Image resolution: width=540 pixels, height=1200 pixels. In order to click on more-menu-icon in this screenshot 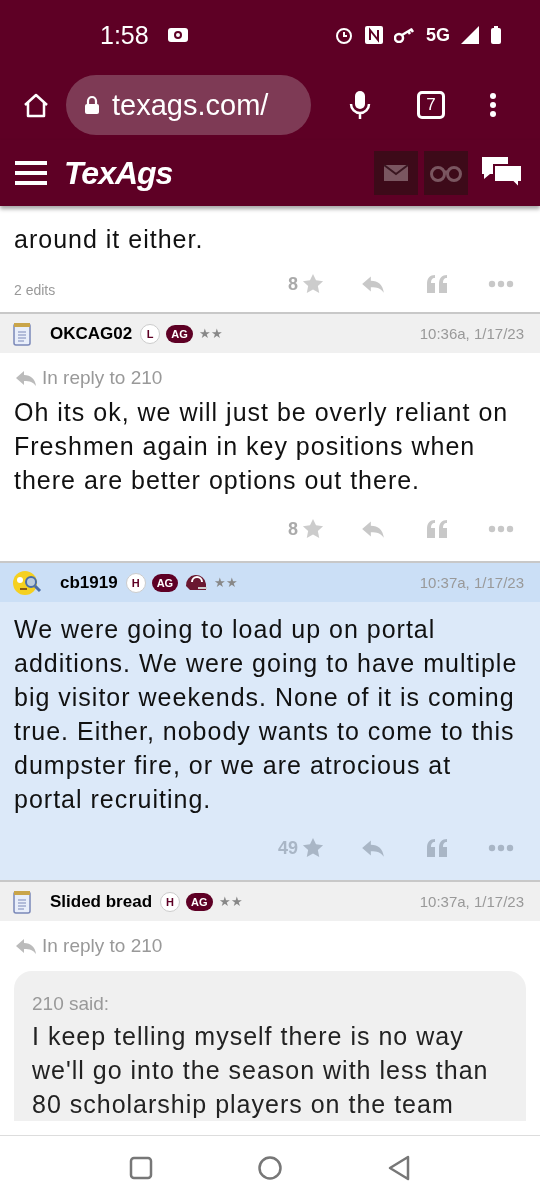, I will do `click(493, 105)`.